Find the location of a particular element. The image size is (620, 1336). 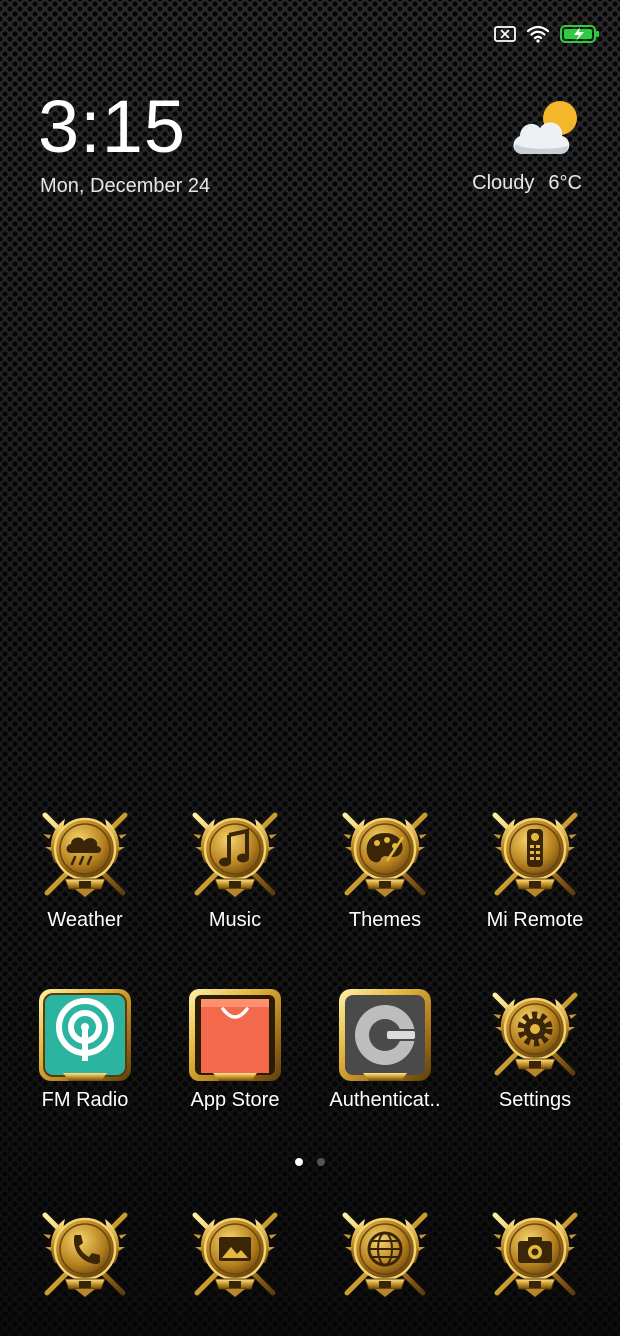

dock-phone is located at coordinates (85, 1255).